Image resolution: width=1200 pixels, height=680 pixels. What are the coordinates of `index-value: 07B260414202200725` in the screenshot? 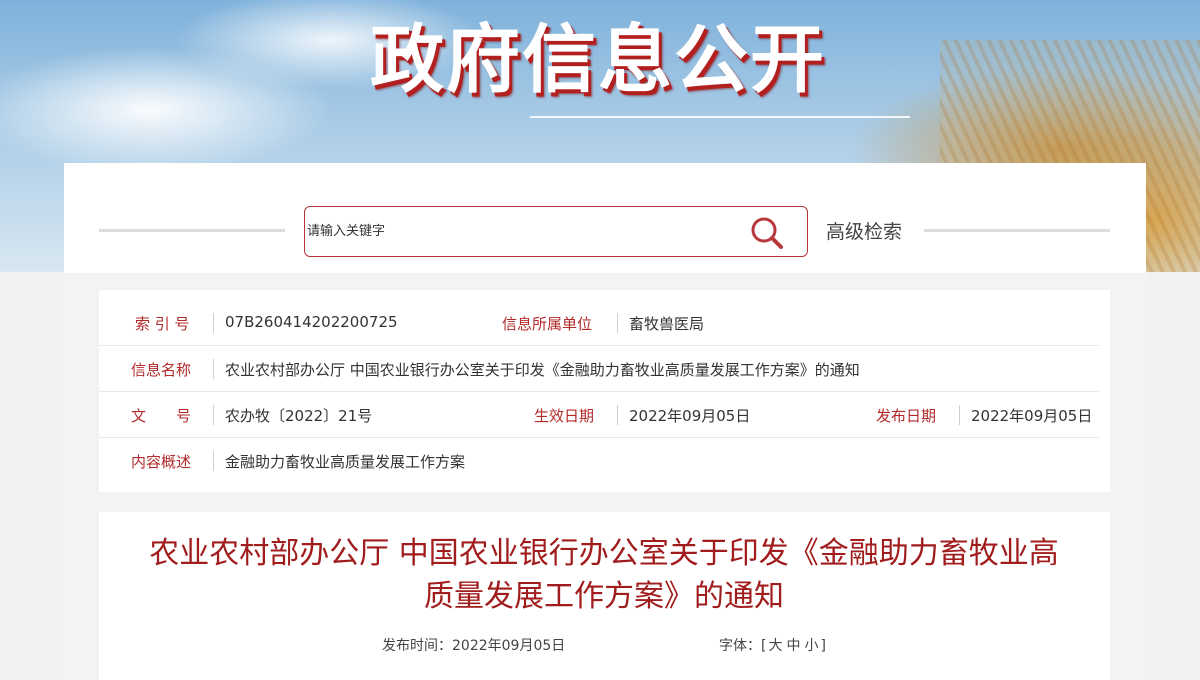 It's located at (311, 322).